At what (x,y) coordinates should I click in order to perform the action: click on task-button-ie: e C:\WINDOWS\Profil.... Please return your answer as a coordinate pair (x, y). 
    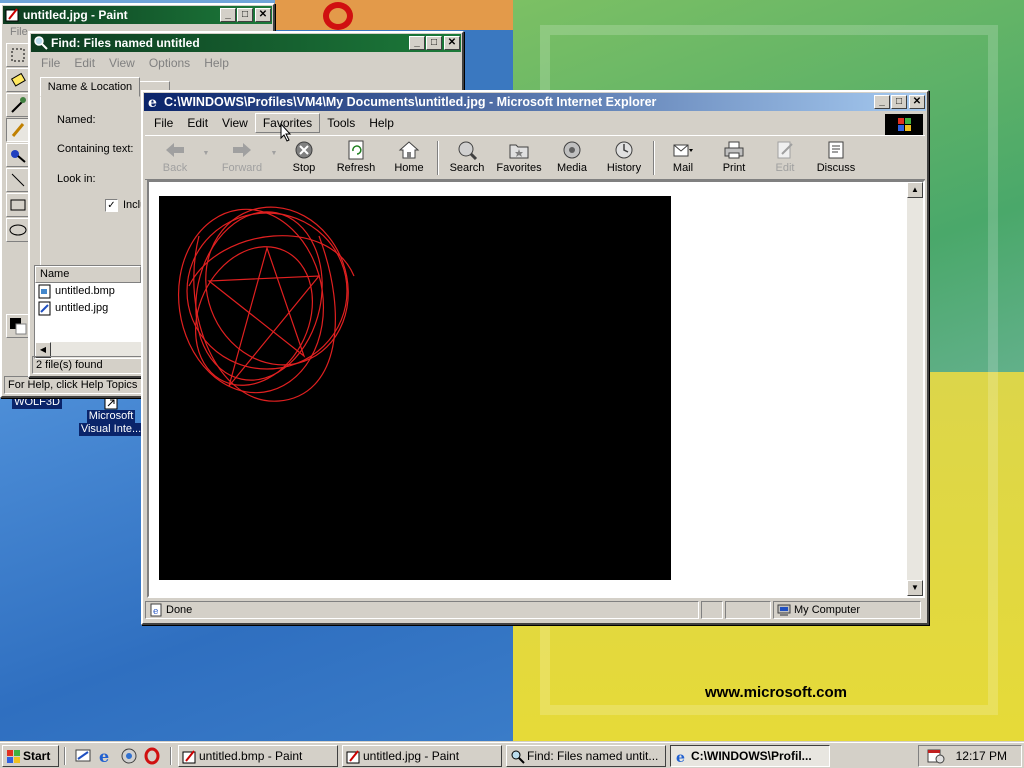
    Looking at the image, I should click on (750, 756).